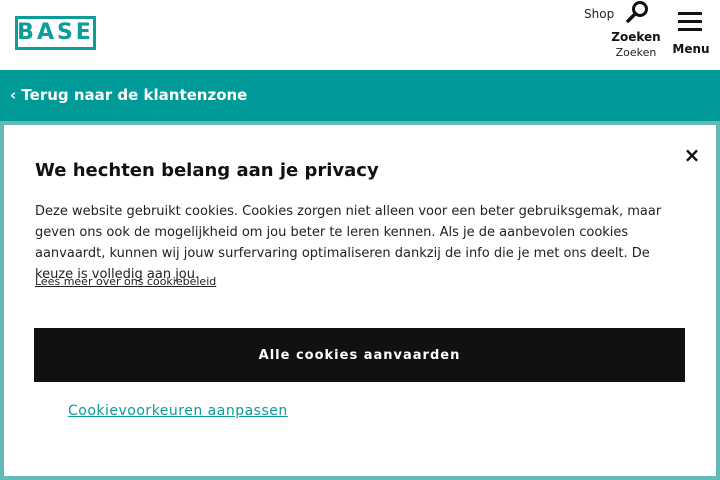  I want to click on dialog-title: We hechten belang aan je privacy, so click(207, 170).